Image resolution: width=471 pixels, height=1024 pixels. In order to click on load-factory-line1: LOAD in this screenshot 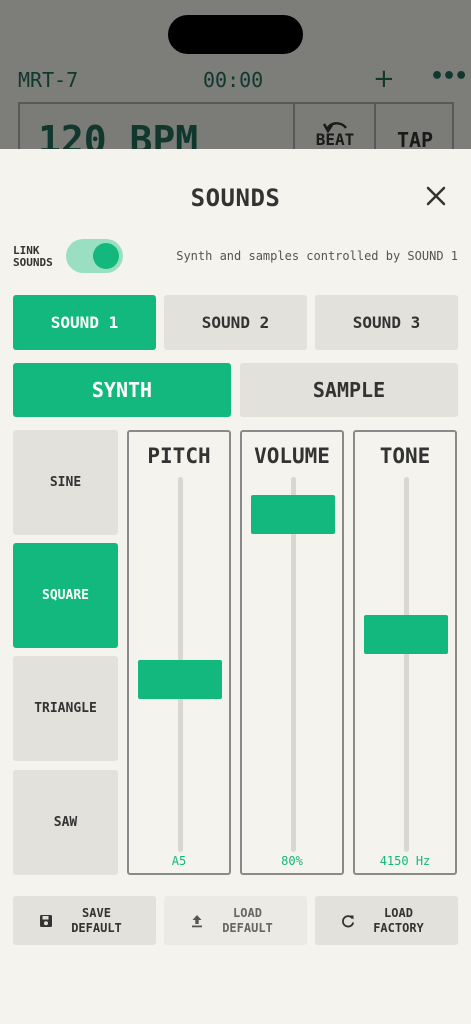, I will do `click(398, 912)`.